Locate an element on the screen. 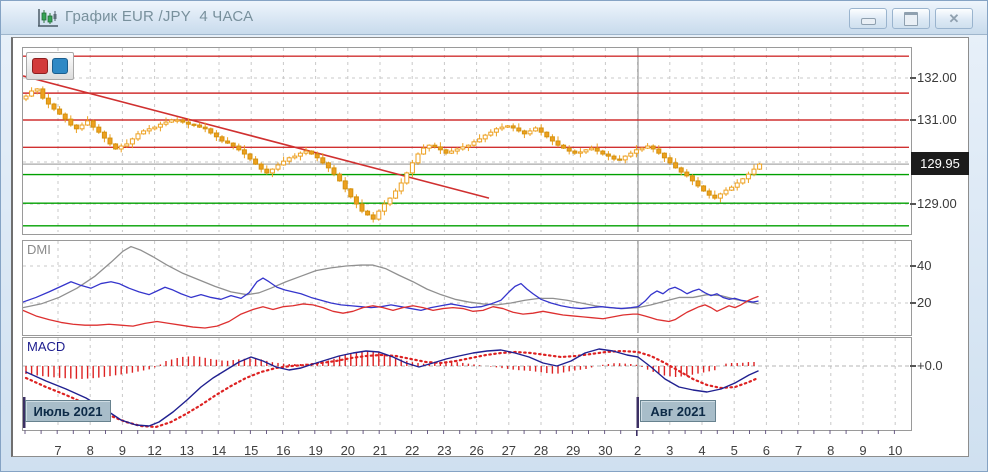 The width and height of the screenshot is (988, 472). title-bar: График EUR /JPY 4 ЧАСА ✕ is located at coordinates (494, 18).